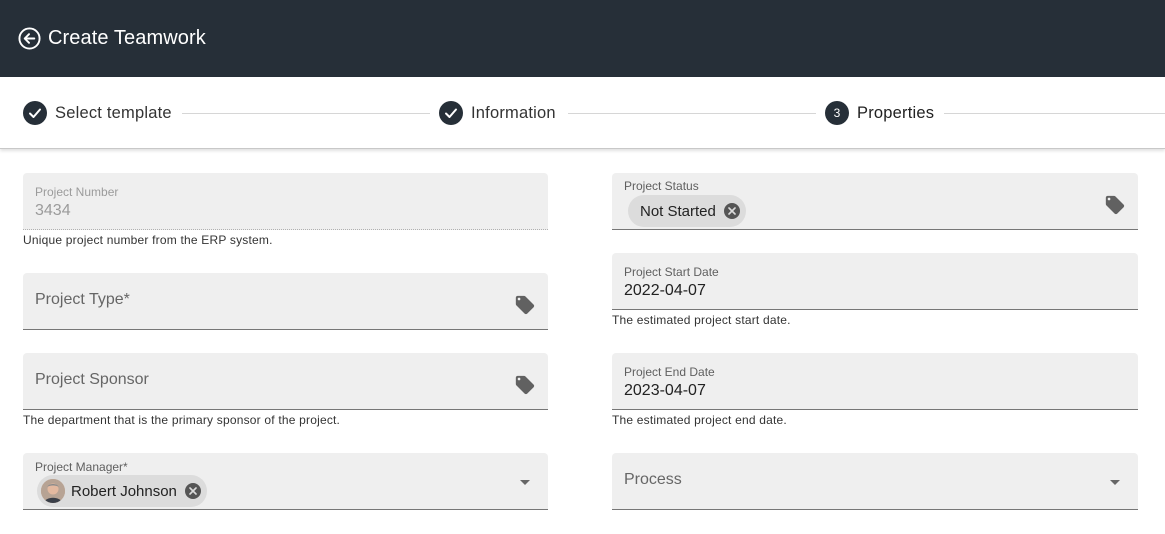 This screenshot has height=534, width=1165. I want to click on project-status-field: Project Status Not Started, so click(875, 201).